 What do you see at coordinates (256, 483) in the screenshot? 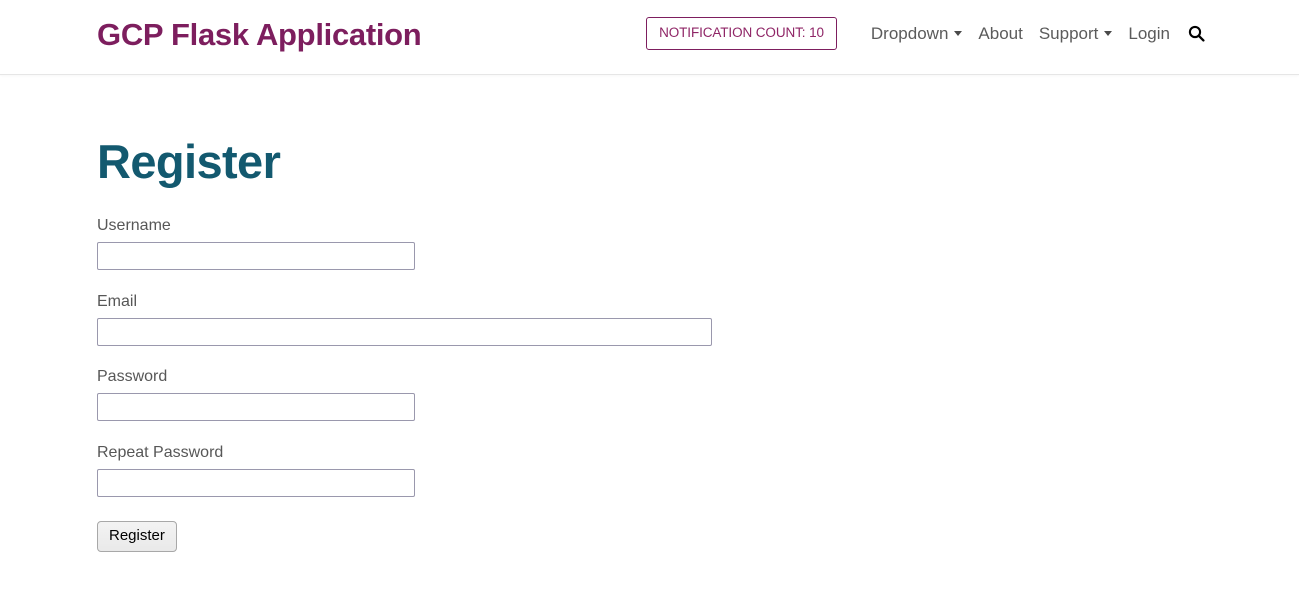
I see `repeat-password-input` at bounding box center [256, 483].